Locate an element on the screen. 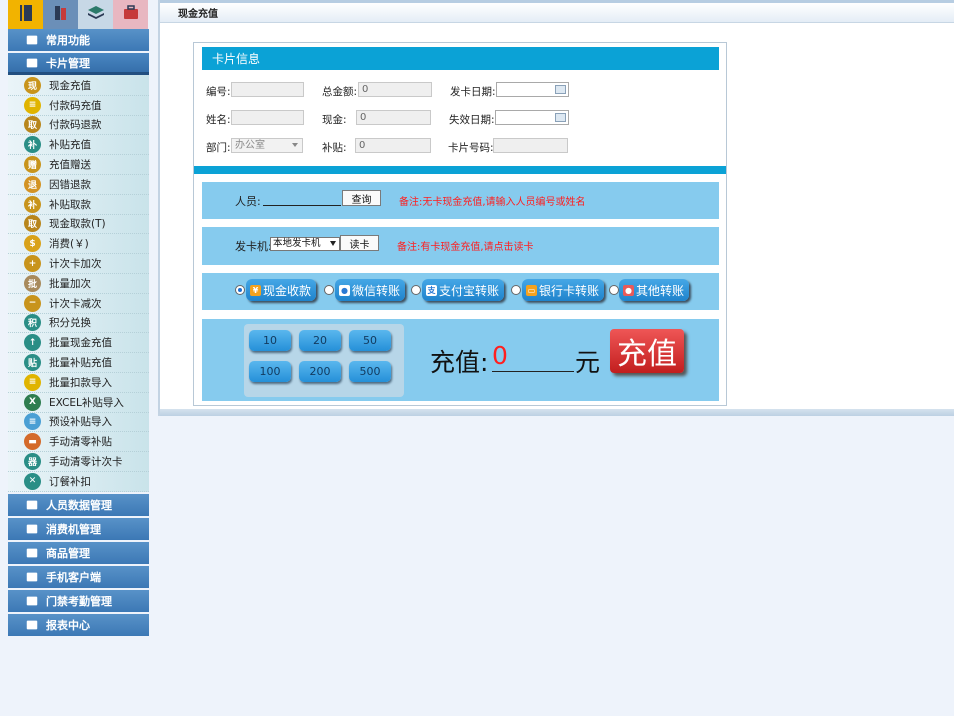 The height and width of the screenshot is (716, 954). payment-method-label: 其他转账 is located at coordinates (660, 290).